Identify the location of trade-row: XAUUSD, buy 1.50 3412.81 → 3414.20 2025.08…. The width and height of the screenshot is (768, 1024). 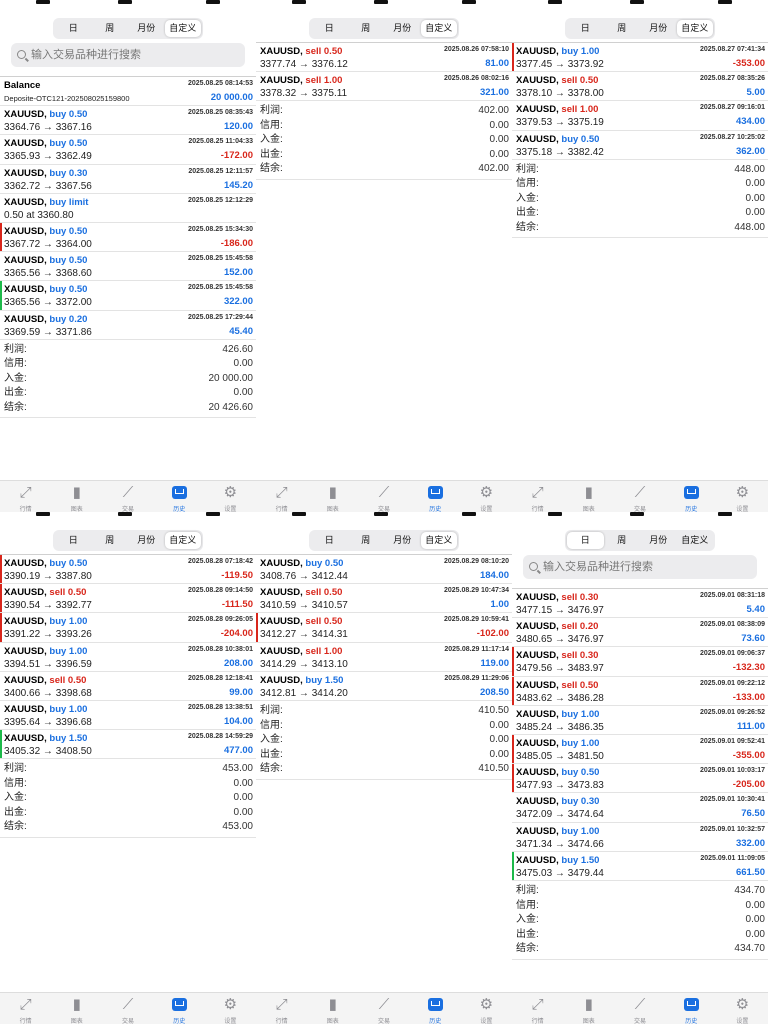
(384, 686).